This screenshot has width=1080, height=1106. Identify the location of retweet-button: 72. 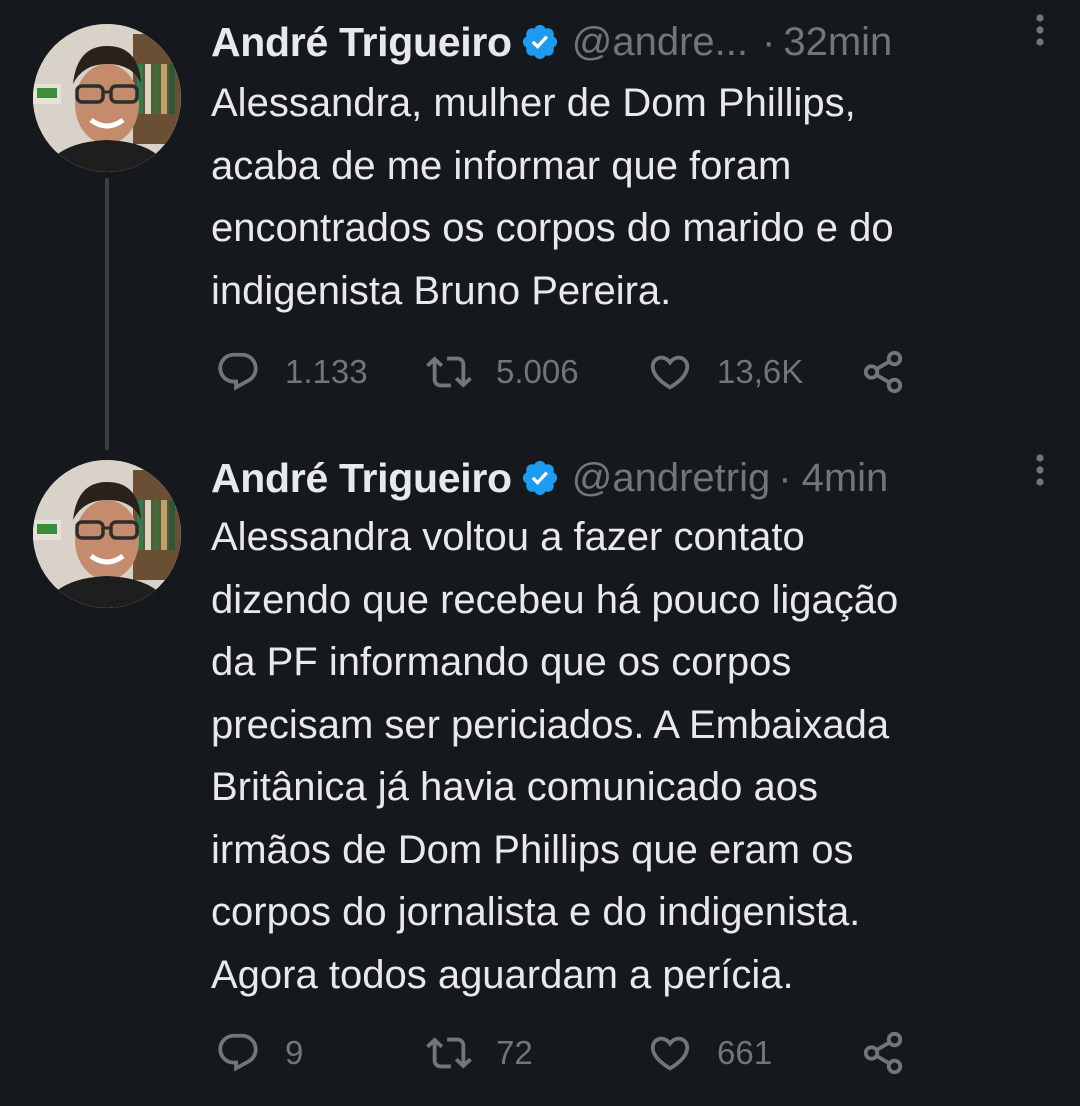
(479, 1053).